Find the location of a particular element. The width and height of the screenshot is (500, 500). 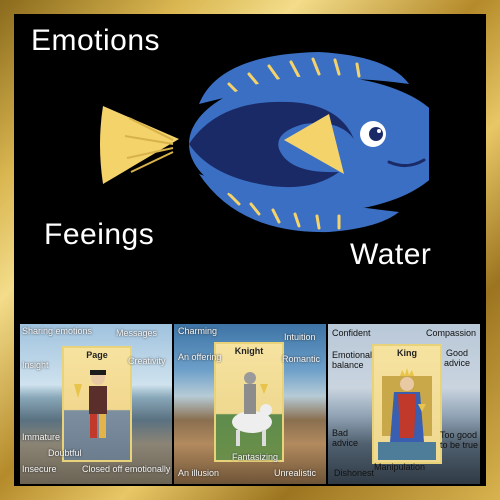

tag-emotional-balance: Emotional balance is located at coordinates (352, 360).